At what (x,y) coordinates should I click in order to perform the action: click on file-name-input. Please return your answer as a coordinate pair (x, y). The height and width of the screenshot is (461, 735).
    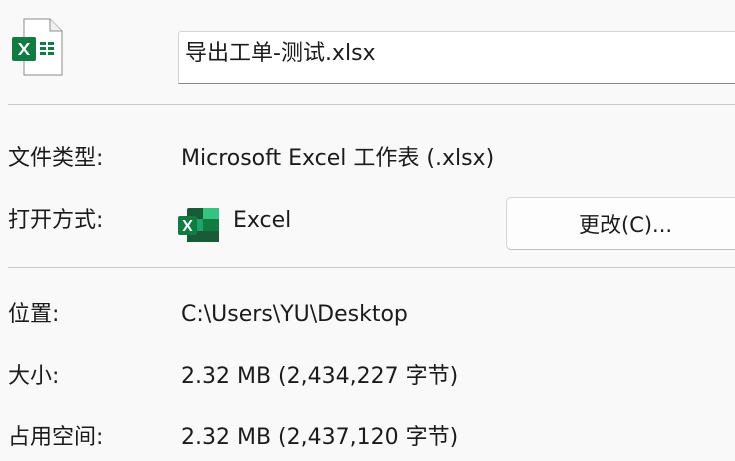
    Looking at the image, I should click on (455, 51).